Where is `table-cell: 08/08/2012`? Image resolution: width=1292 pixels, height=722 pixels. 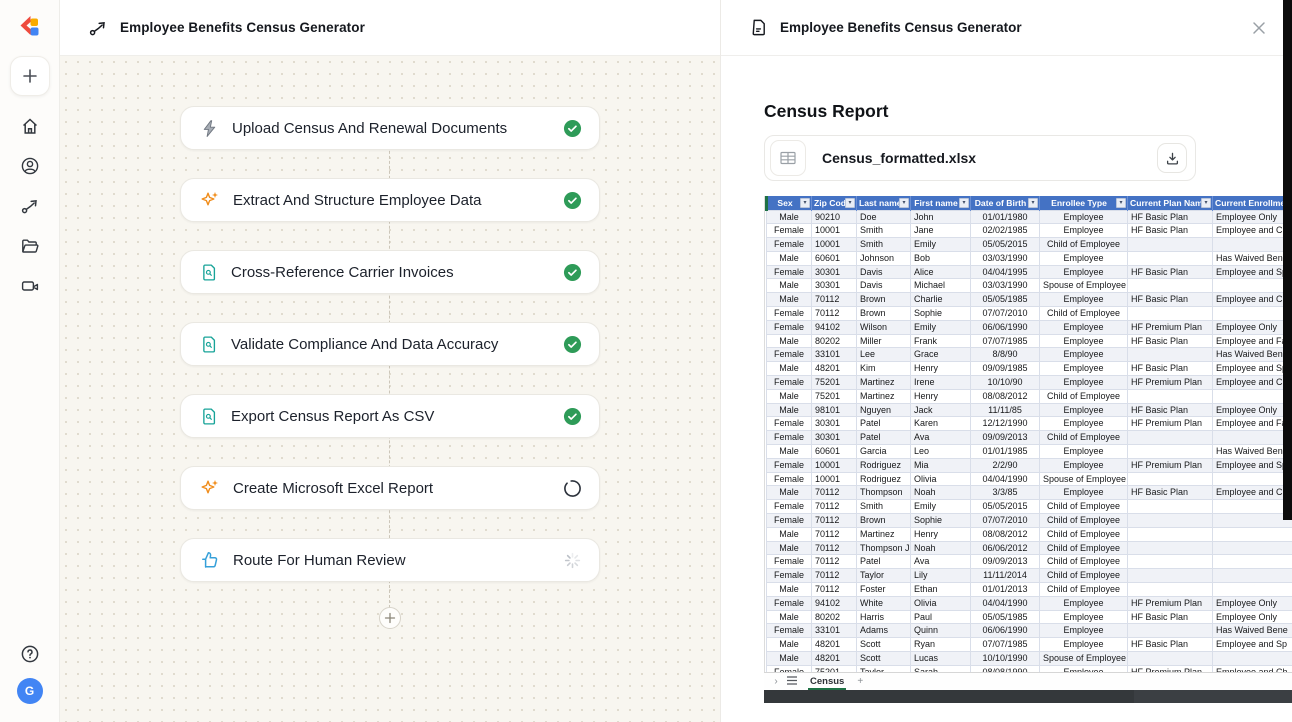
table-cell: 08/08/2012 is located at coordinates (1005, 396).